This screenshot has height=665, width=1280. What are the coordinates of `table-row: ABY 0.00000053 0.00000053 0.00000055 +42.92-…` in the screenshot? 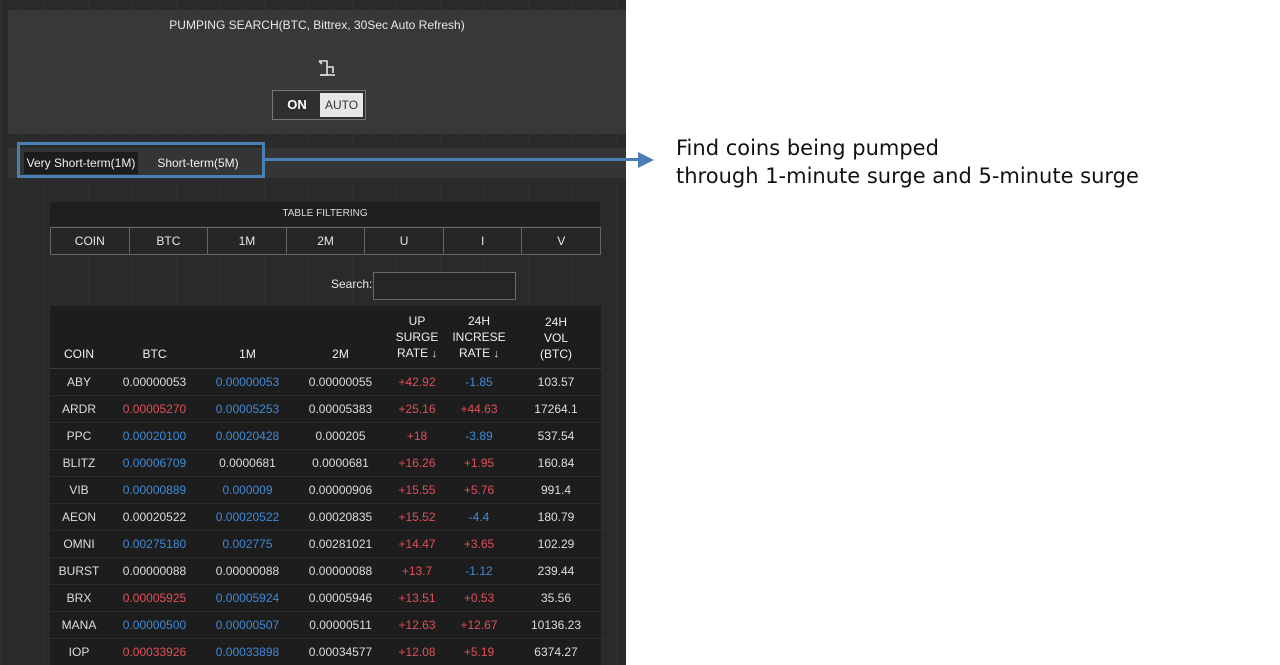 It's located at (325, 382).